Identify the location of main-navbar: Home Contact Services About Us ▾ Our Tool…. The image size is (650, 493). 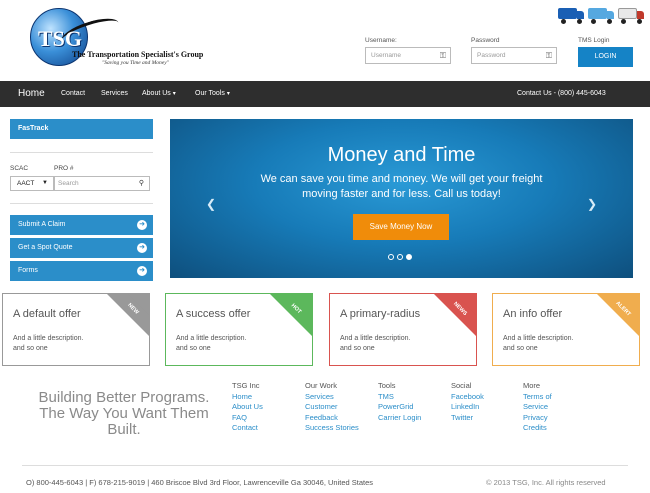
(325, 94).